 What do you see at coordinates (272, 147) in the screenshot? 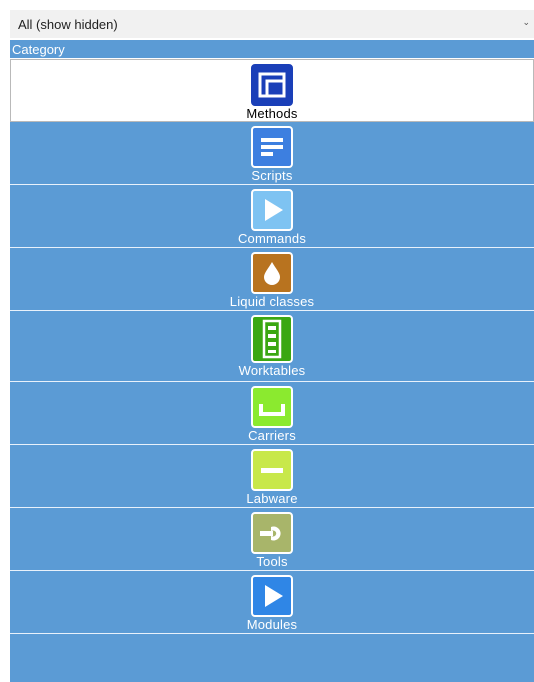
I see `scripts-icon` at bounding box center [272, 147].